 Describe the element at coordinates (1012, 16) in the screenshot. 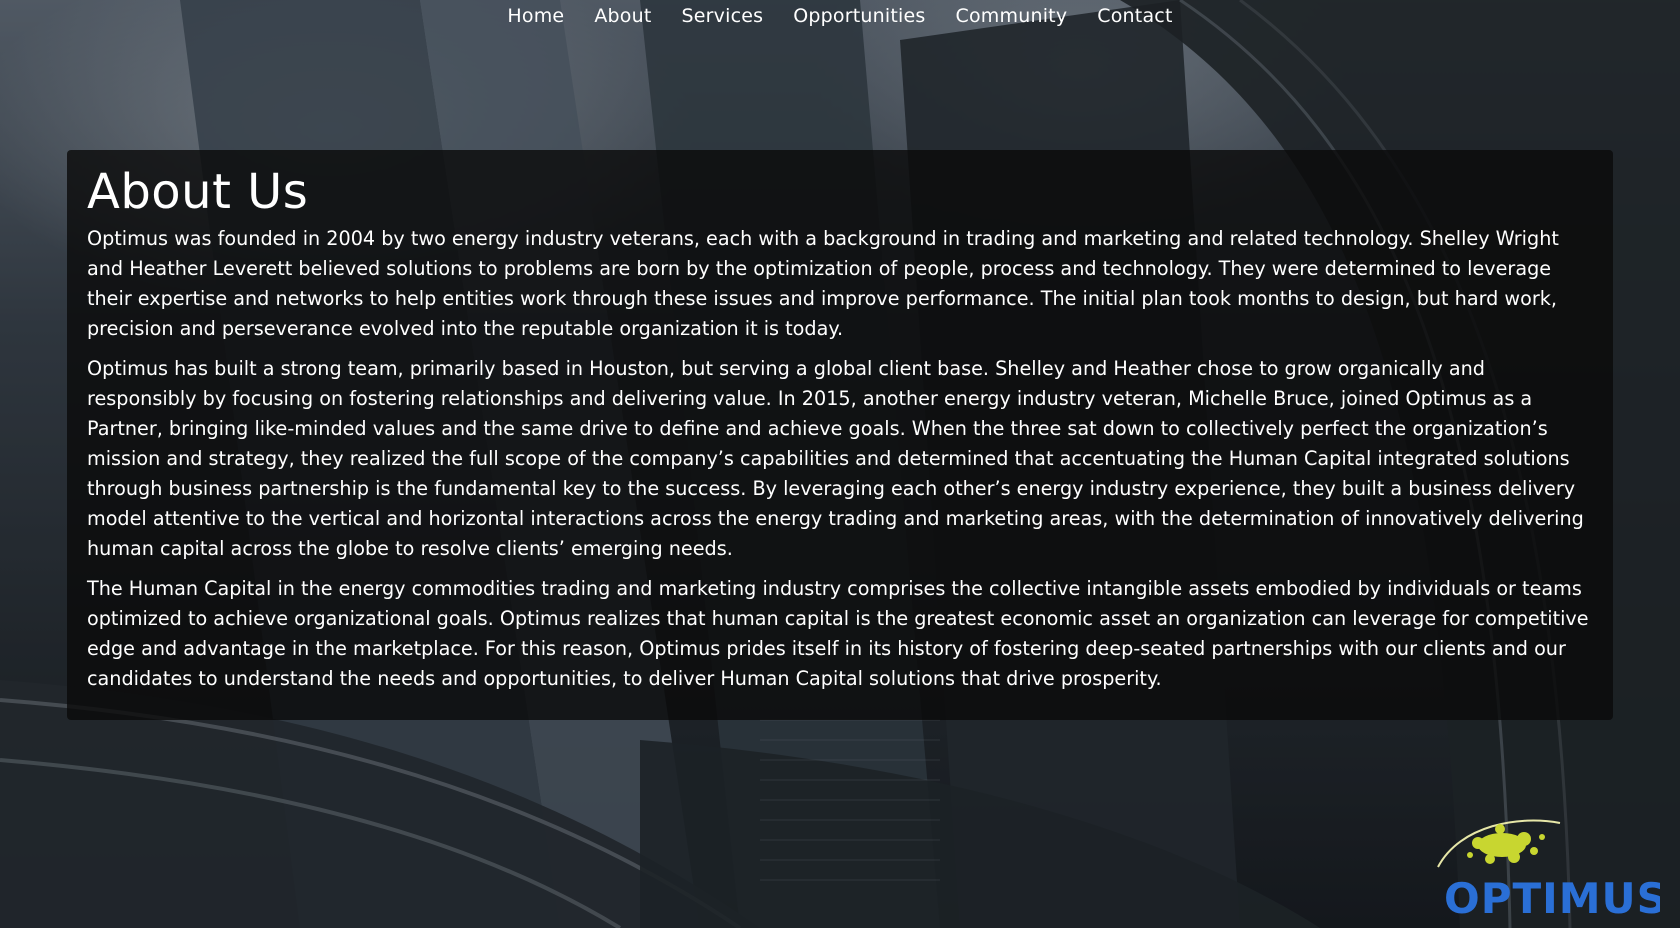

I see `nav-community: Community` at that location.